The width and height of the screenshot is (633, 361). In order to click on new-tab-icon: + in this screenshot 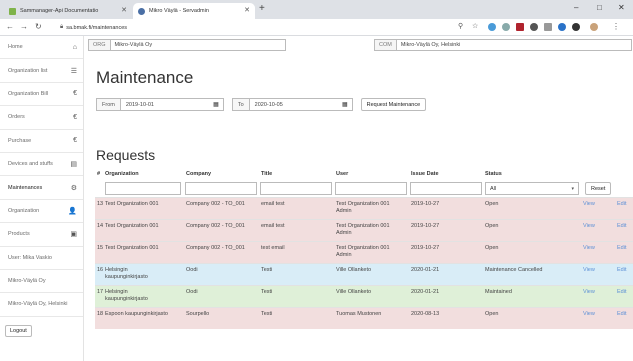, I will do `click(262, 8)`.